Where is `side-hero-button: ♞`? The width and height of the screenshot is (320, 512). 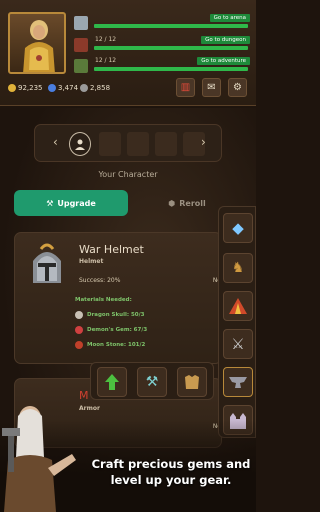 side-hero-button: ♞ is located at coordinates (238, 268).